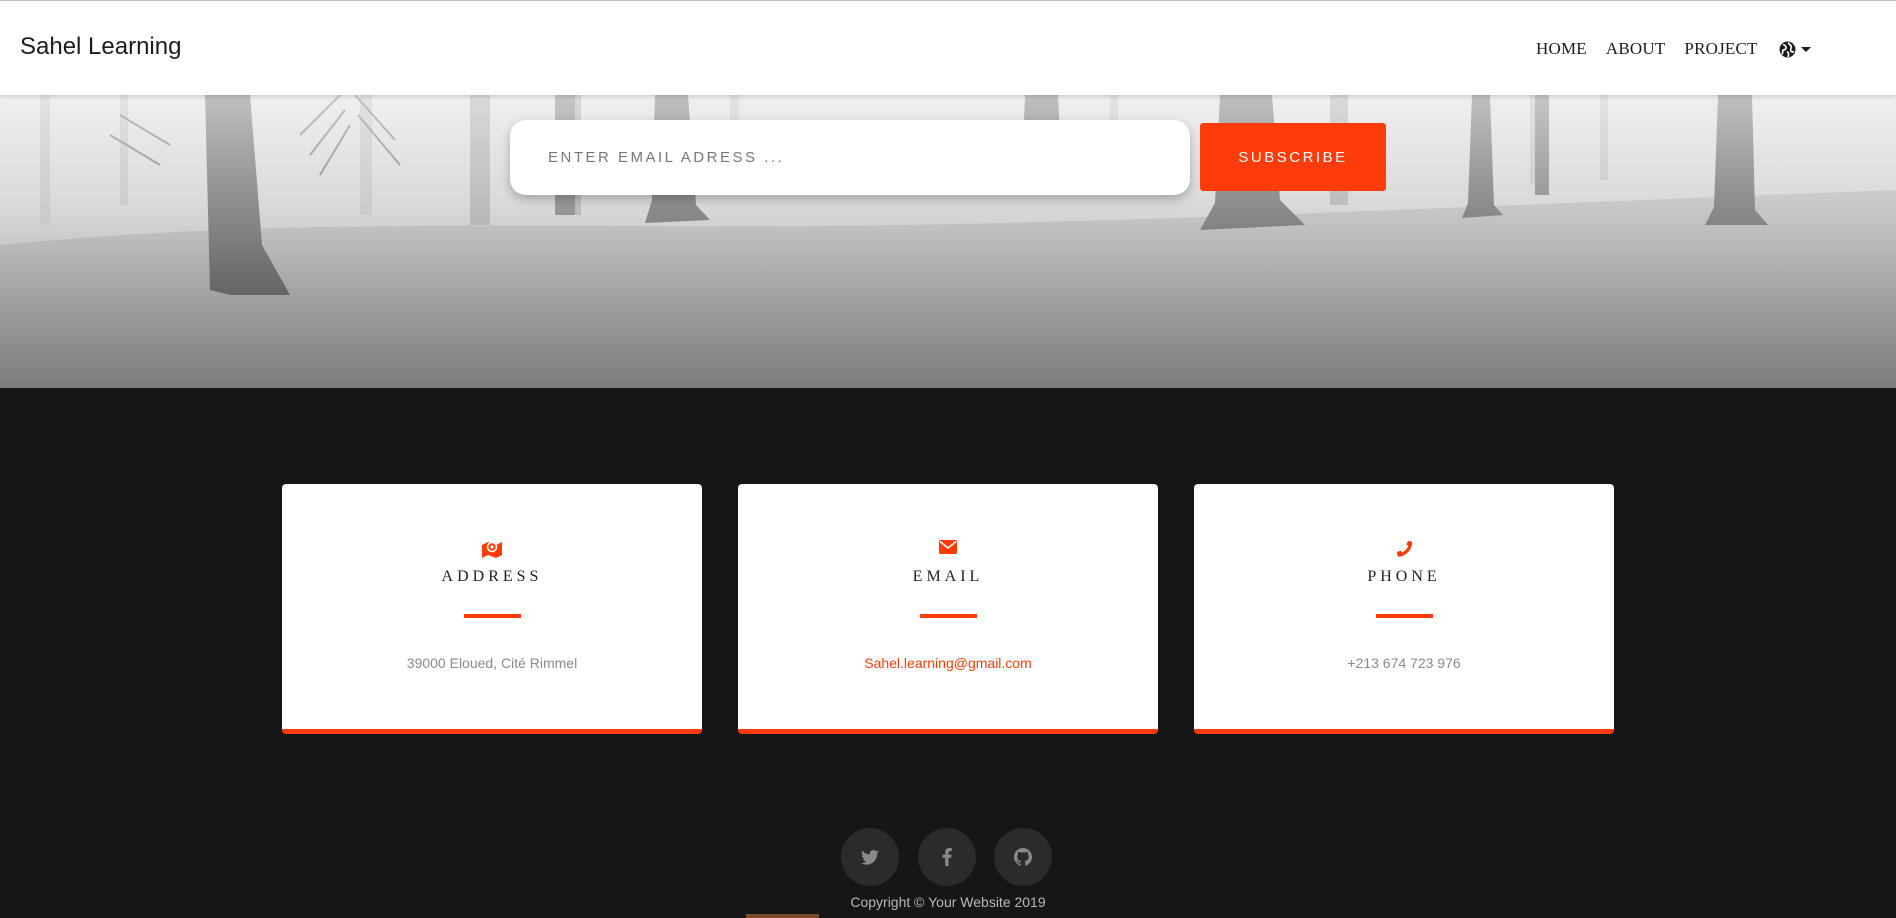  I want to click on address-text: 39000 Eloued, Cité Rimmel, so click(492, 663).